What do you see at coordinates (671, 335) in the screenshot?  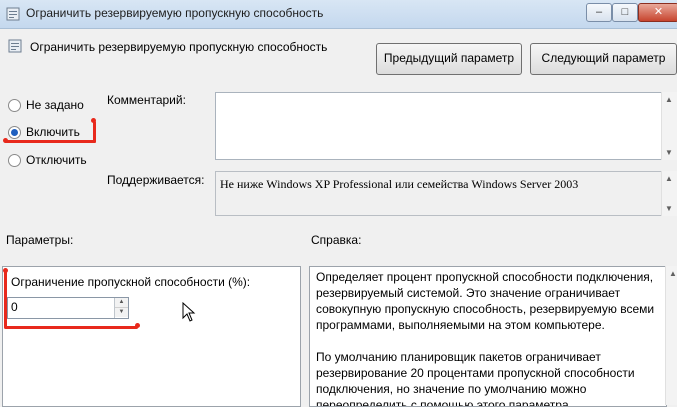 I see `help-scrollbar: ▲` at bounding box center [671, 335].